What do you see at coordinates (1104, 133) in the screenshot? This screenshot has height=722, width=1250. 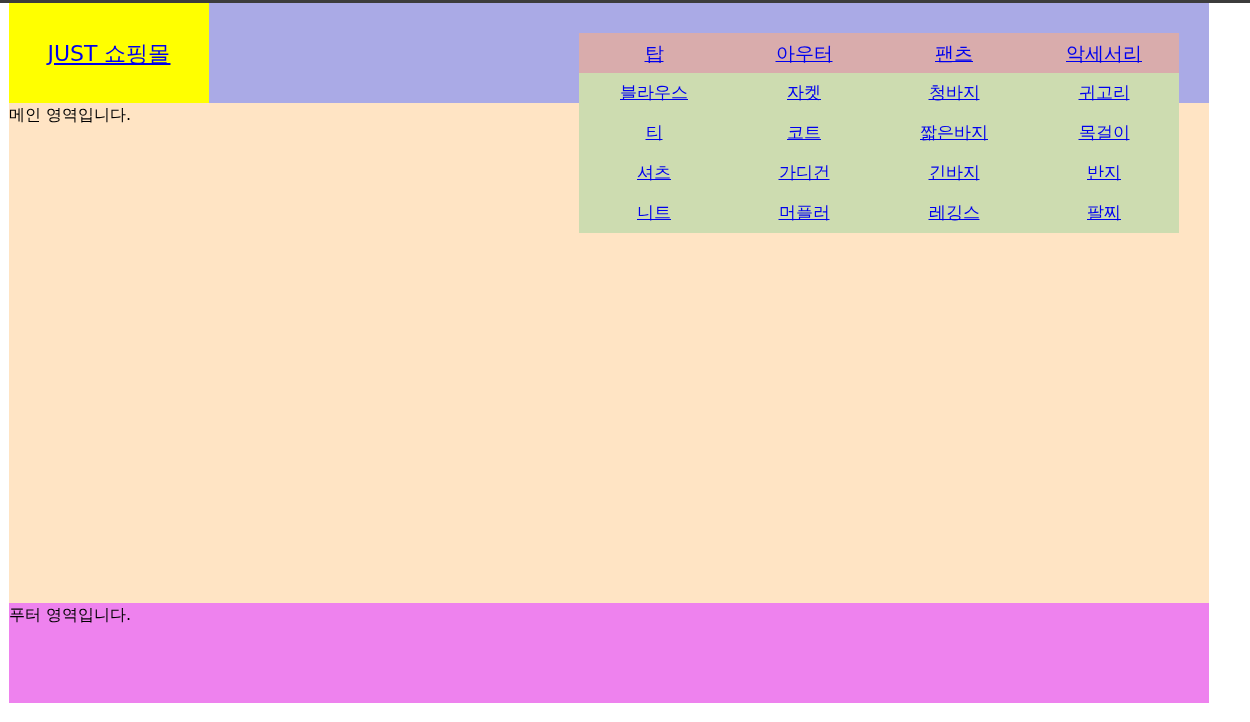 I see `submenu-link: 목걸이` at bounding box center [1104, 133].